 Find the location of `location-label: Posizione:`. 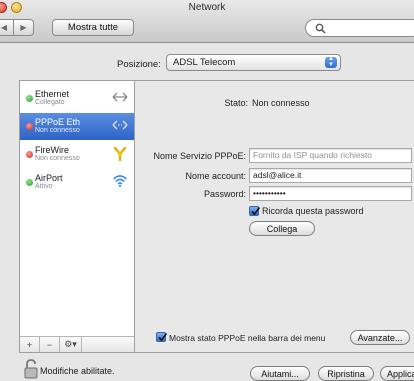

location-label: Posizione: is located at coordinates (139, 64).